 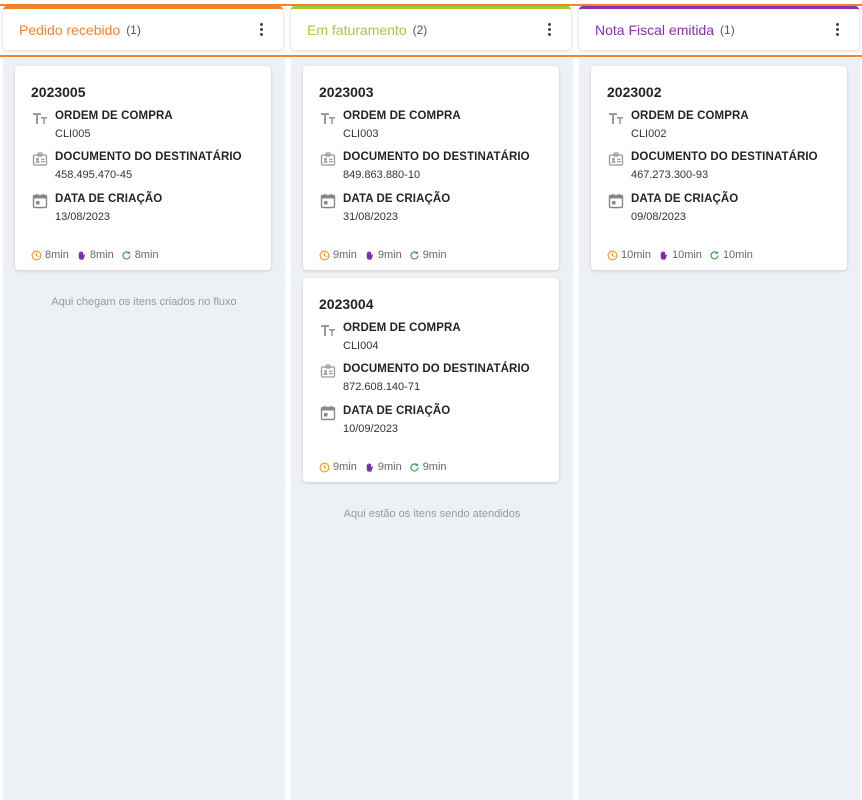 What do you see at coordinates (655, 29) in the screenshot?
I see `column-title: Nota Fiscal emitida` at bounding box center [655, 29].